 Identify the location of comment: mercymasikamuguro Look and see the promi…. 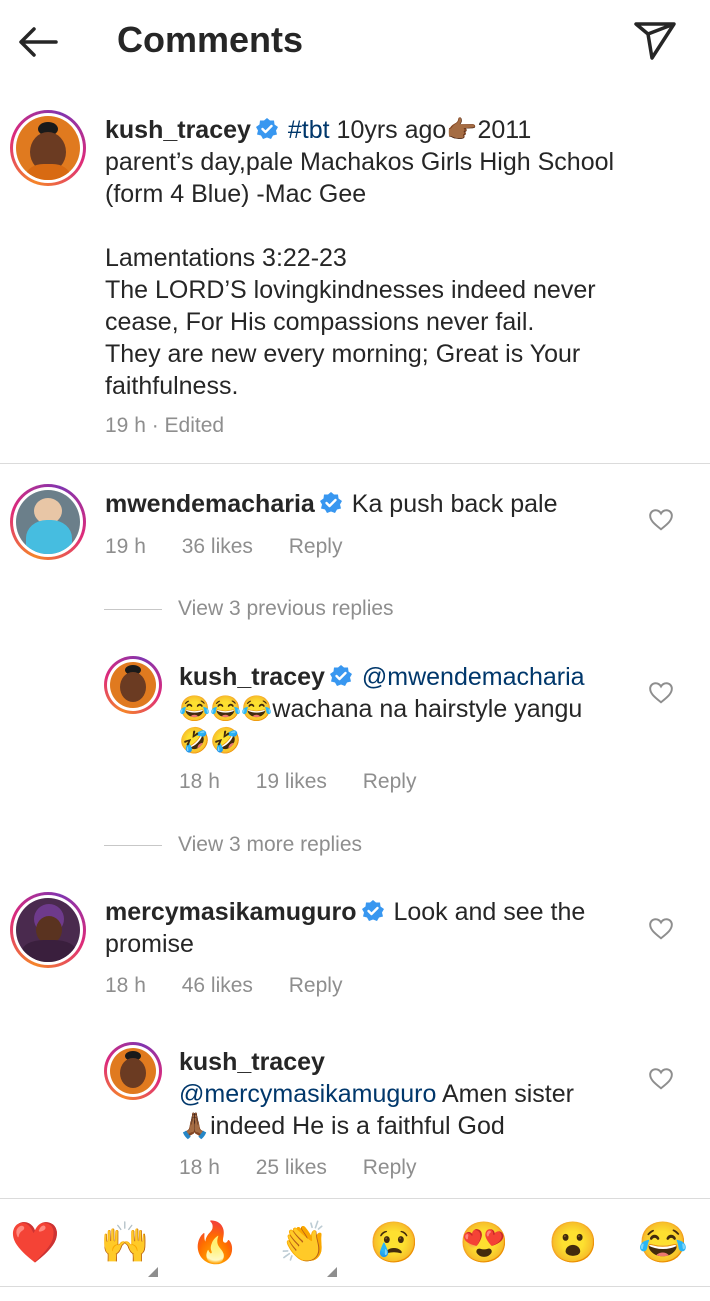
(370, 928).